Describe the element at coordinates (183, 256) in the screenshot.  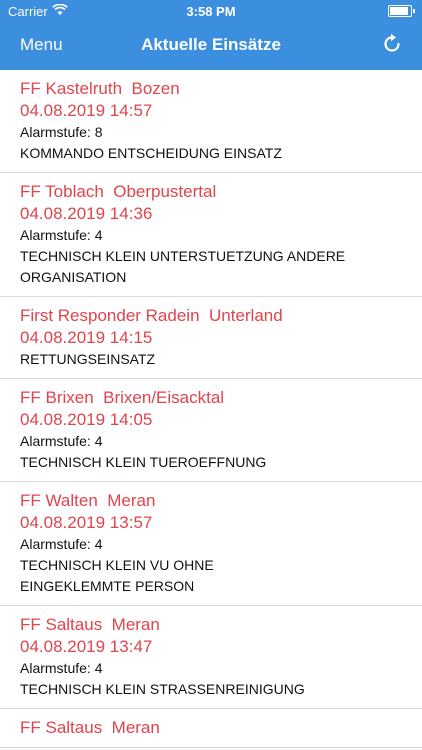
I see `incident-type: TECHNISCH KLEIN UNTERSTUETZUNG ANDERE` at that location.